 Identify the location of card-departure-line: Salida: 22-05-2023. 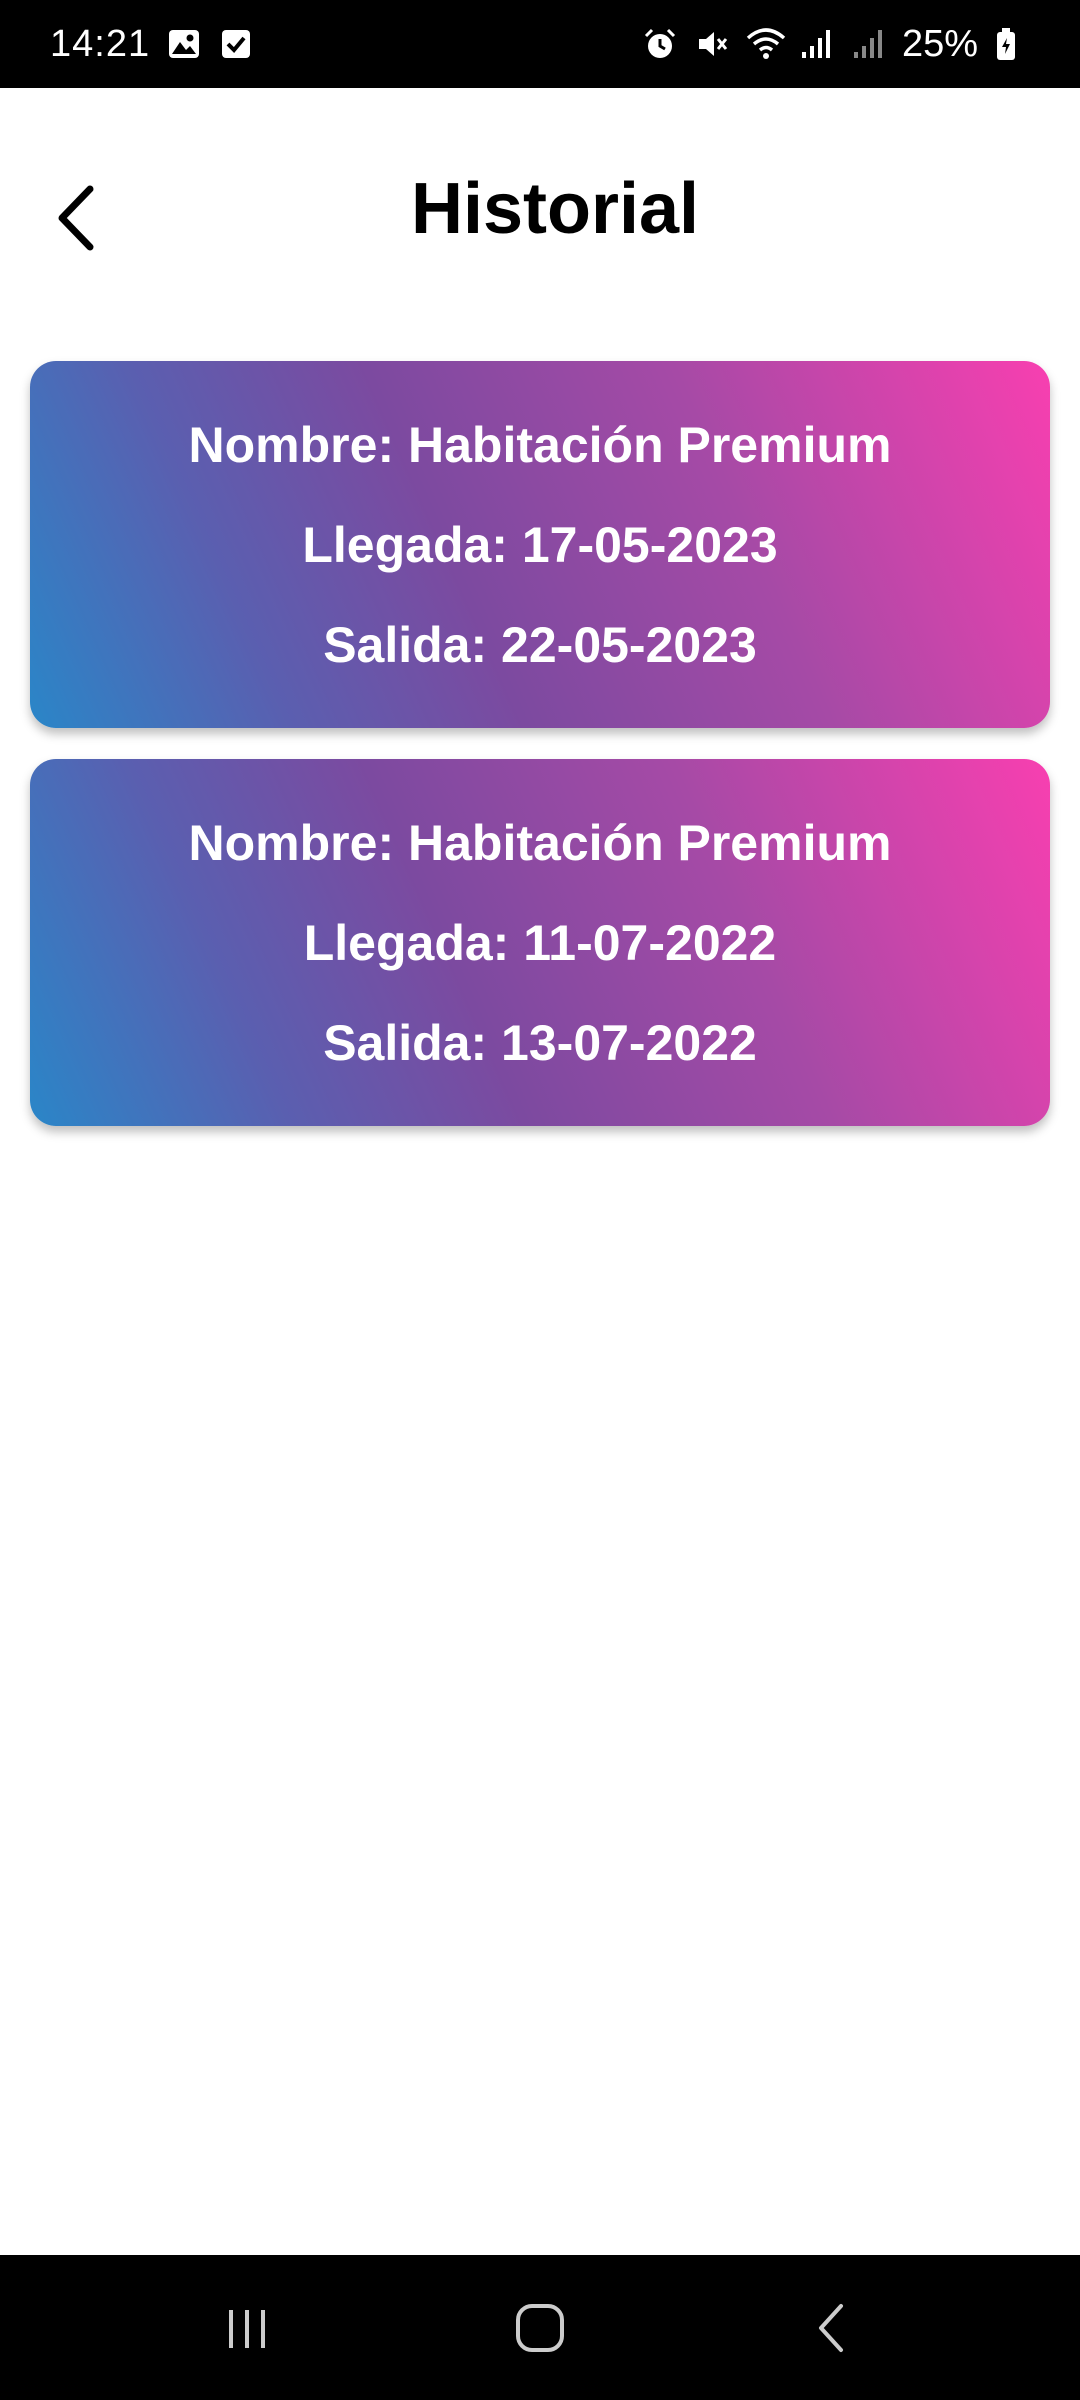
(540, 645).